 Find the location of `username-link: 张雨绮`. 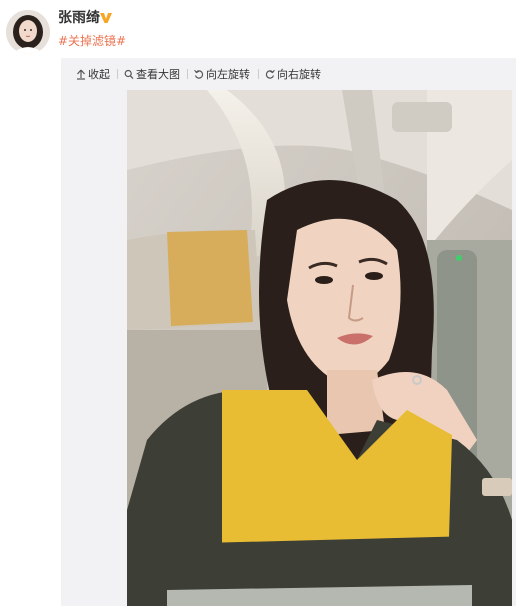

username-link: 张雨绮 is located at coordinates (79, 18).